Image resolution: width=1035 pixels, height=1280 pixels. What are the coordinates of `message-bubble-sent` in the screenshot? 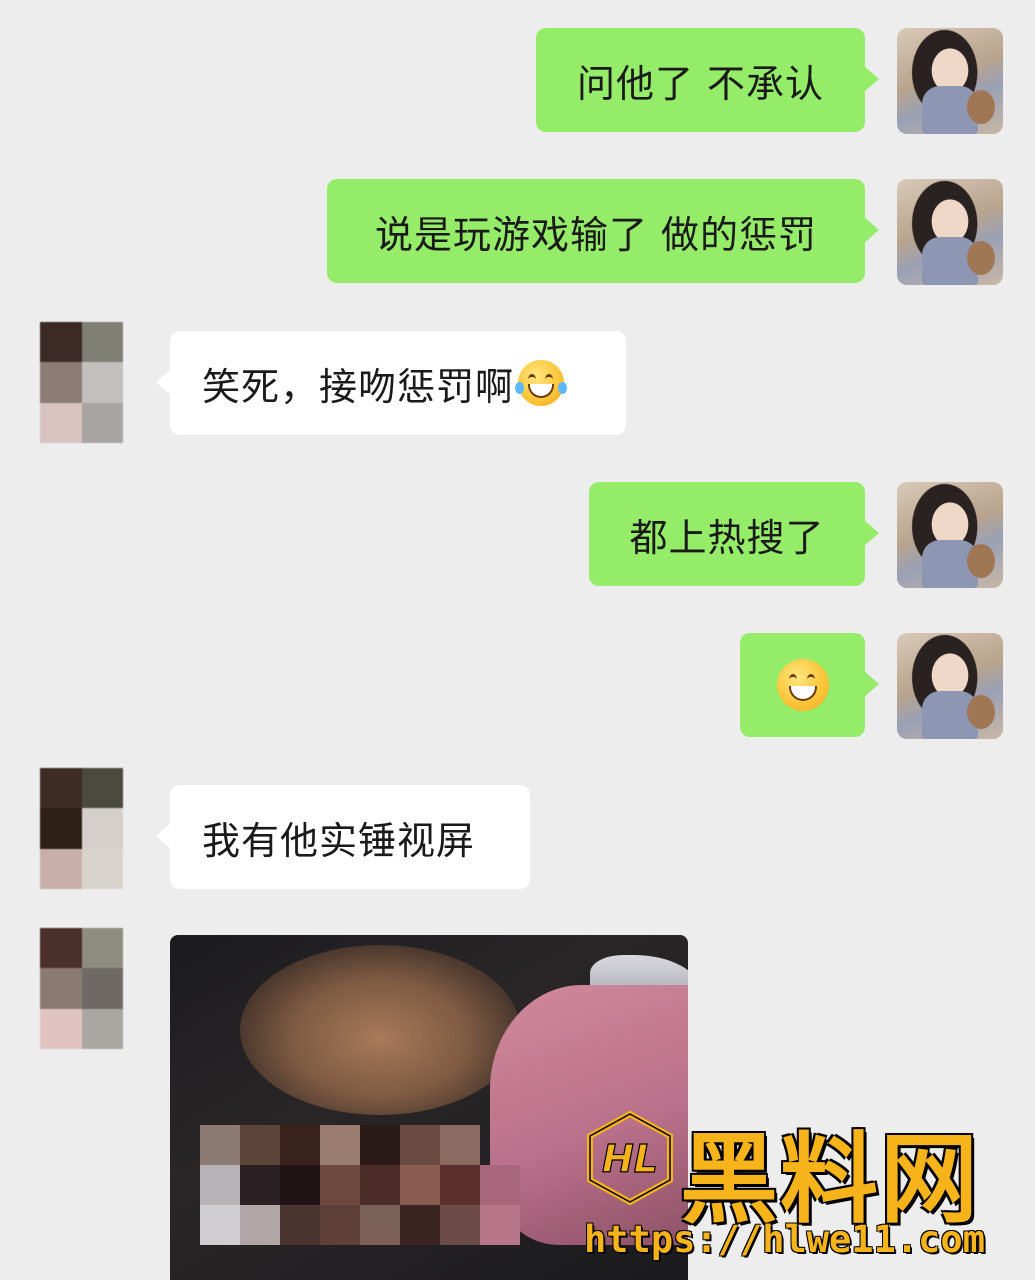 It's located at (809, 685).